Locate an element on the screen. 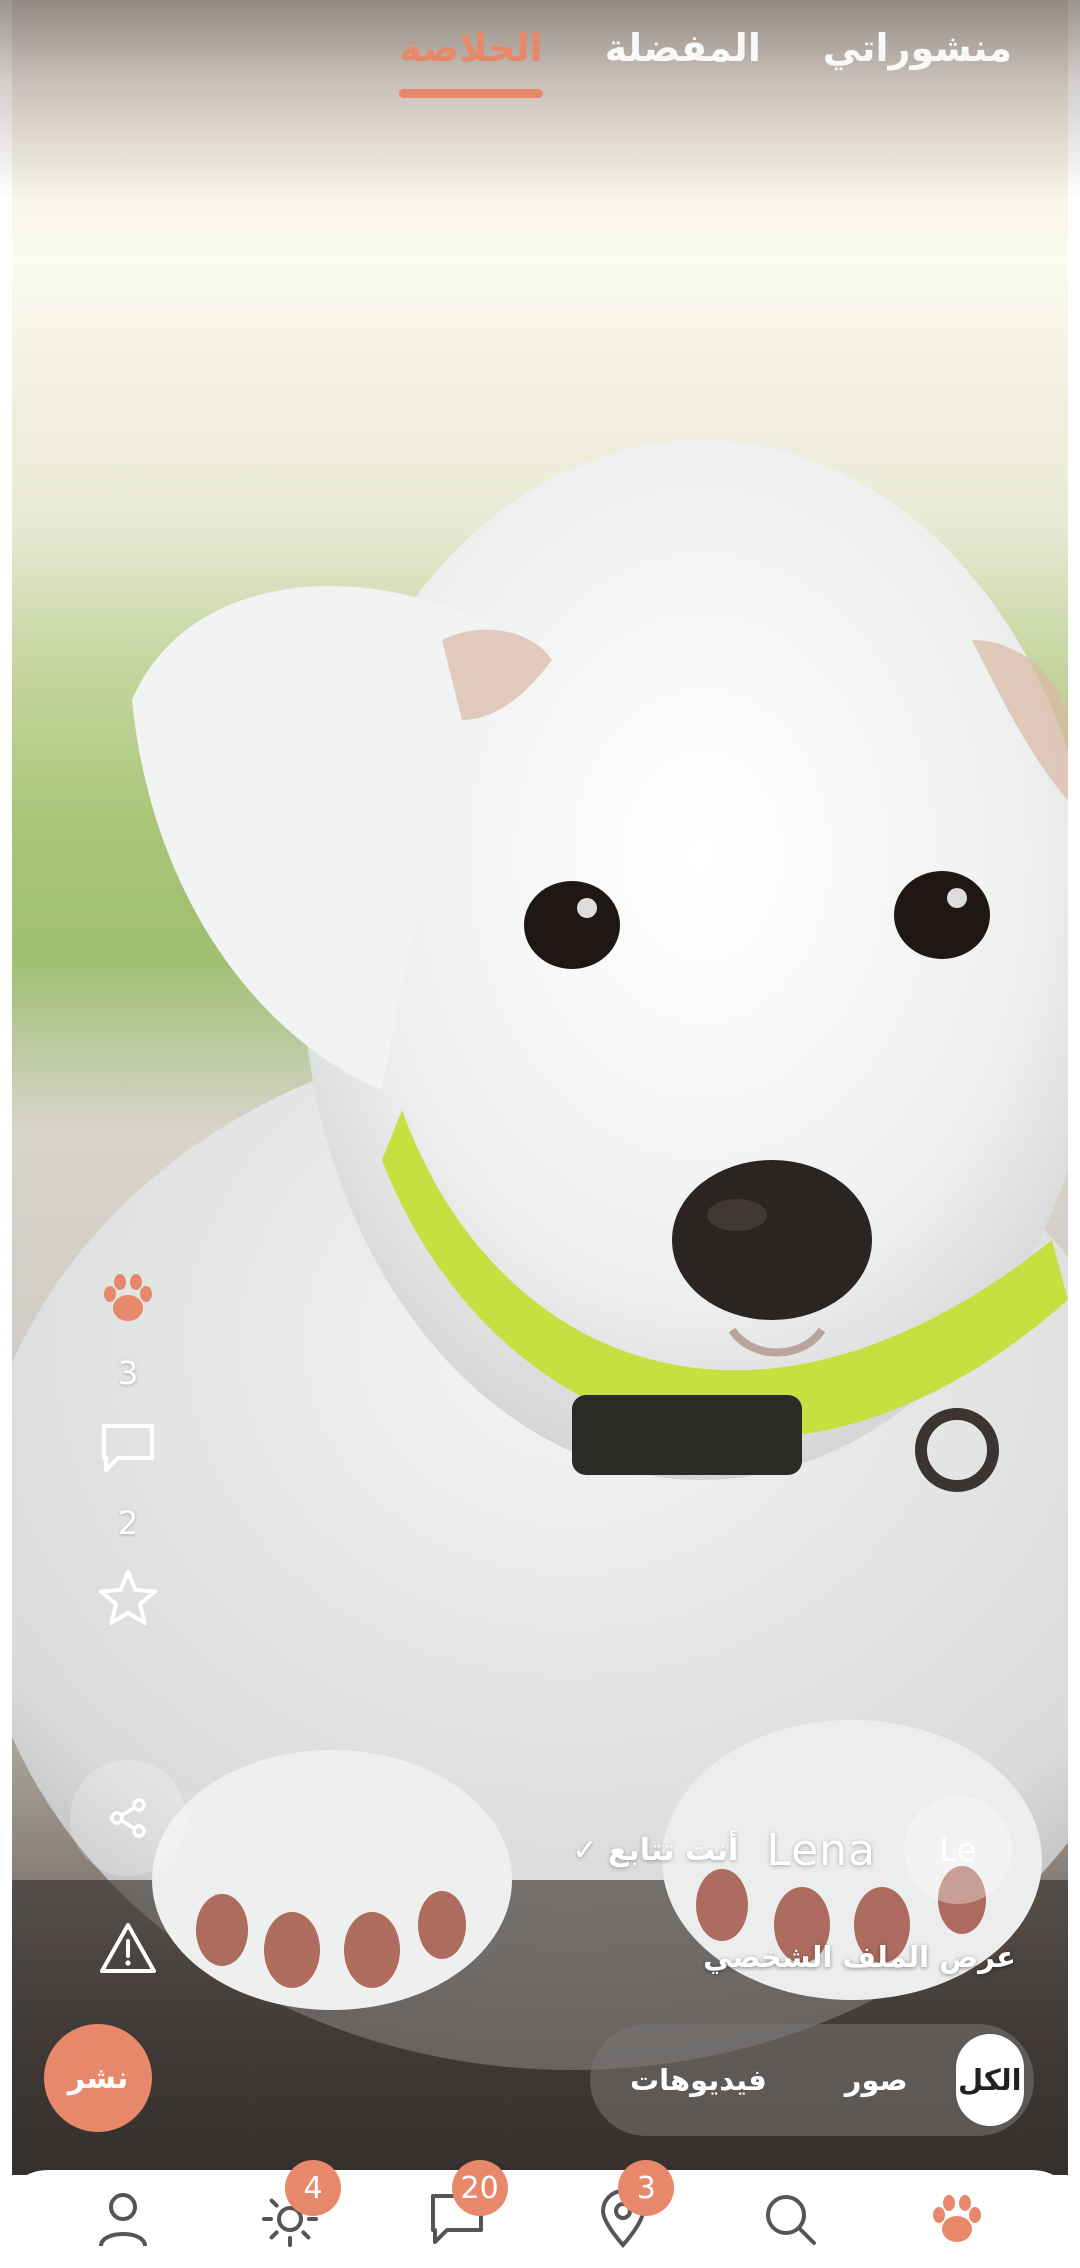 This screenshot has height=2268, width=1080. bottom-nav: 4 20 3 is located at coordinates (540, 2214).